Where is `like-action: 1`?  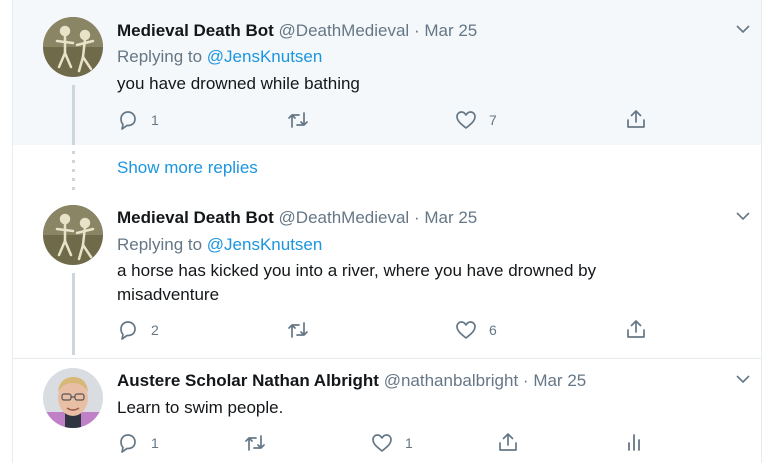 like-action: 1 is located at coordinates (392, 443).